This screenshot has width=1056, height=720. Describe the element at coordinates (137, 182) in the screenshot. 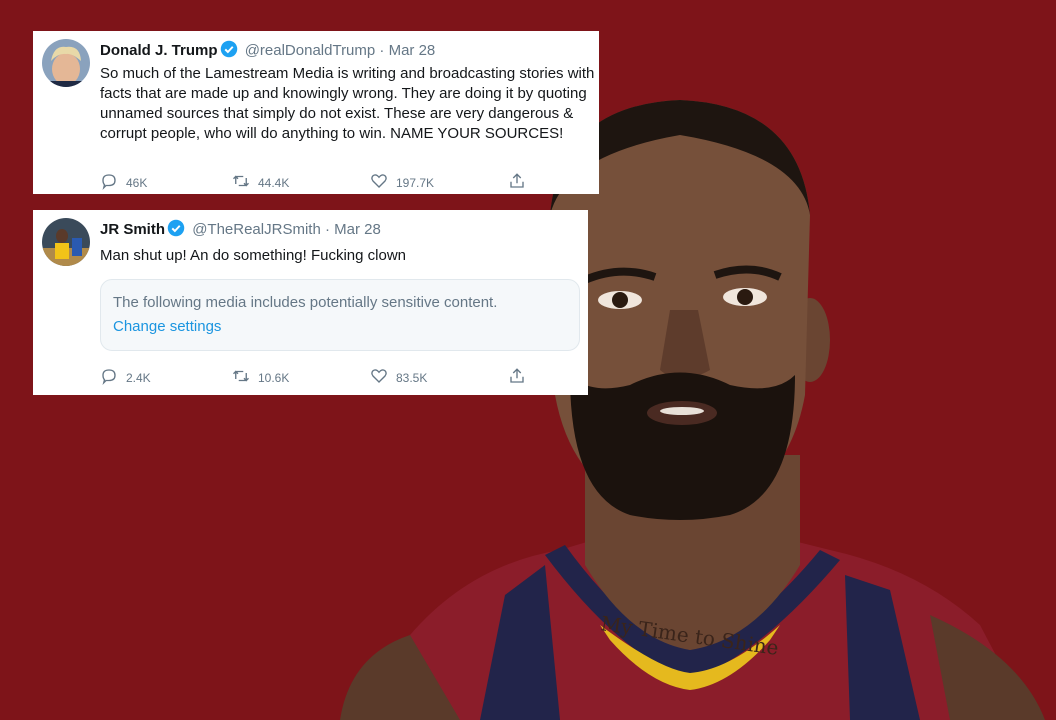

I see `reply-count: 46K` at that location.